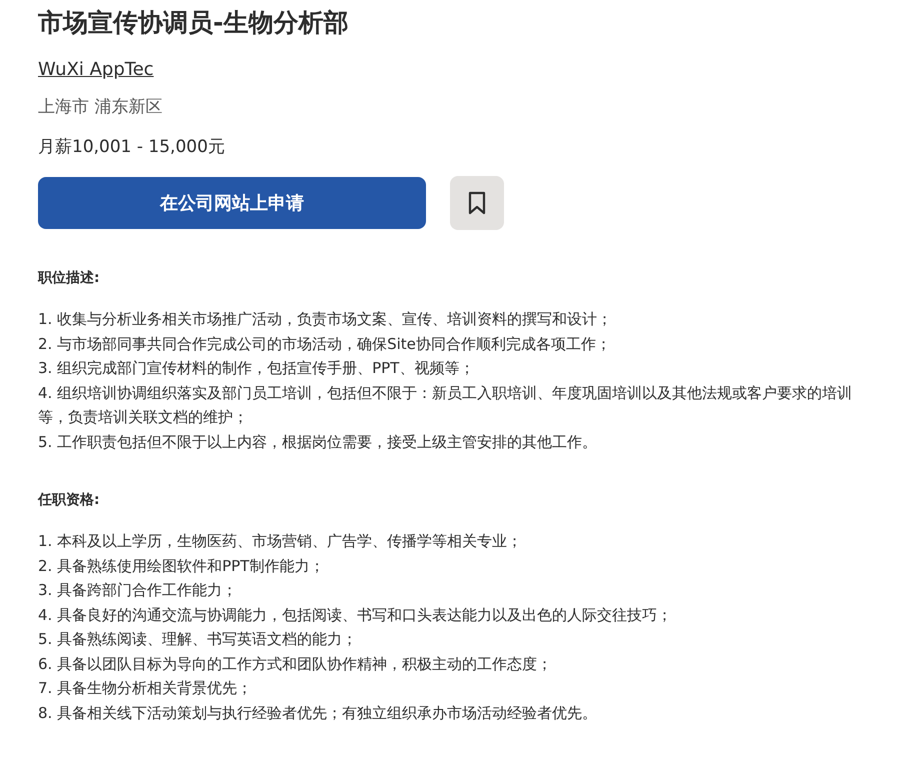 The image size is (900, 768). What do you see at coordinates (69, 278) in the screenshot?
I see `section-heading: 职位描述:` at bounding box center [69, 278].